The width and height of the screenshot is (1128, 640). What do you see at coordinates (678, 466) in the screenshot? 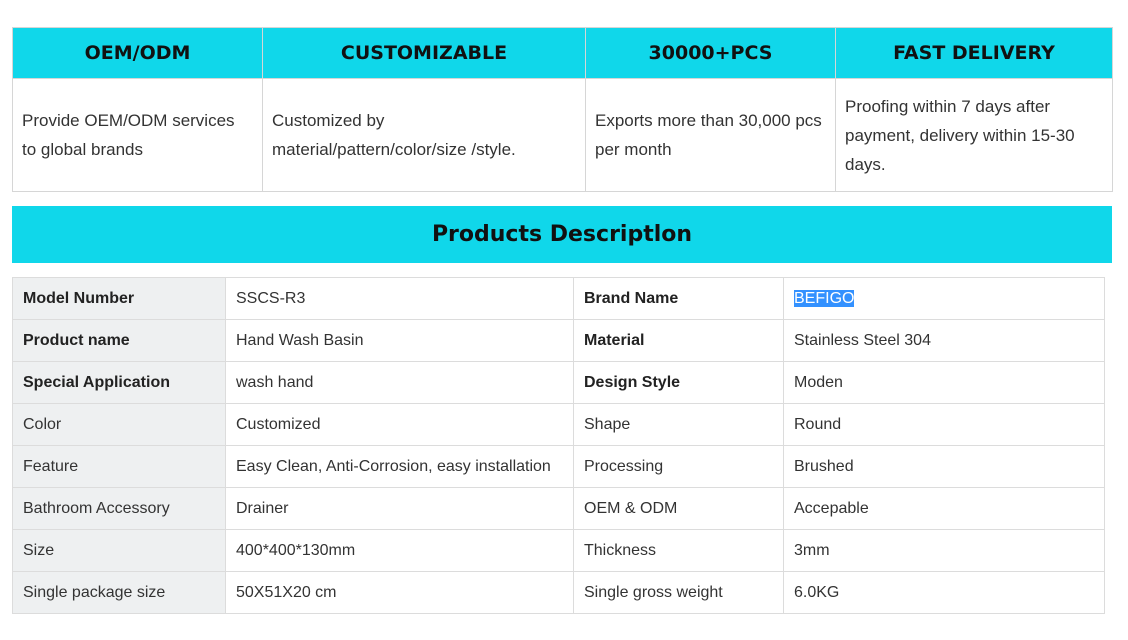
I see `spec-label: Processing` at bounding box center [678, 466].